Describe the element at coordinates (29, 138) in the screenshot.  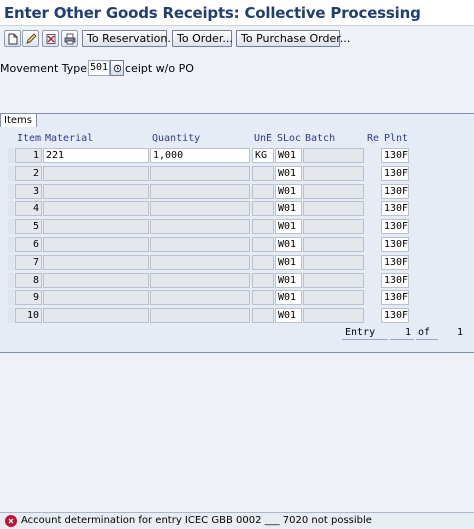
I see `column-header-item: Item` at that location.